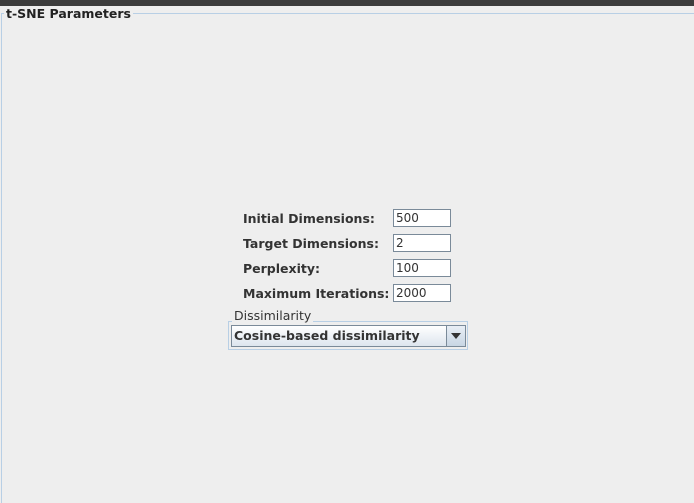  I want to click on perplexity-input, so click(422, 268).